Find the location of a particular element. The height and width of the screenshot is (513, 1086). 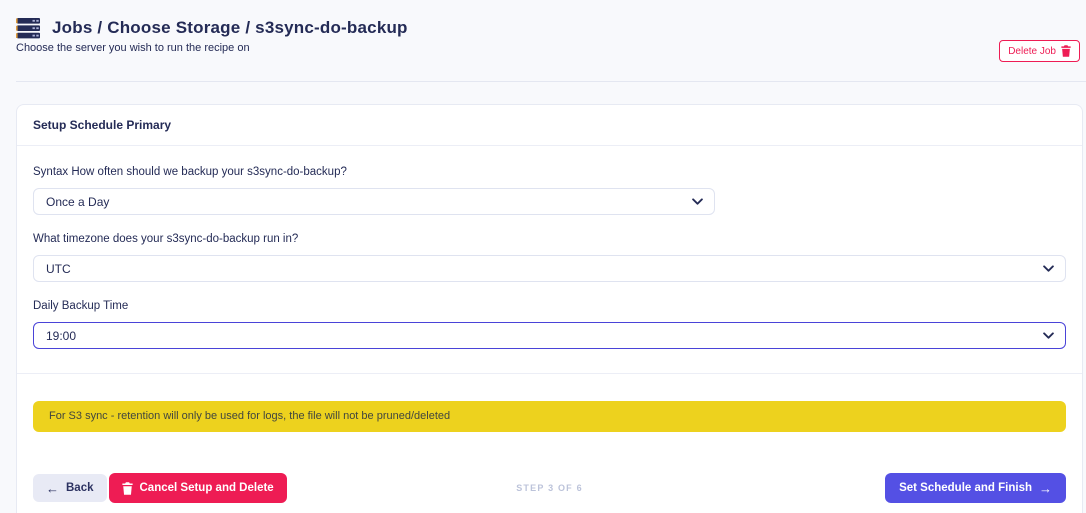

cancel-label: Cancel Setup and Delete is located at coordinates (206, 488).